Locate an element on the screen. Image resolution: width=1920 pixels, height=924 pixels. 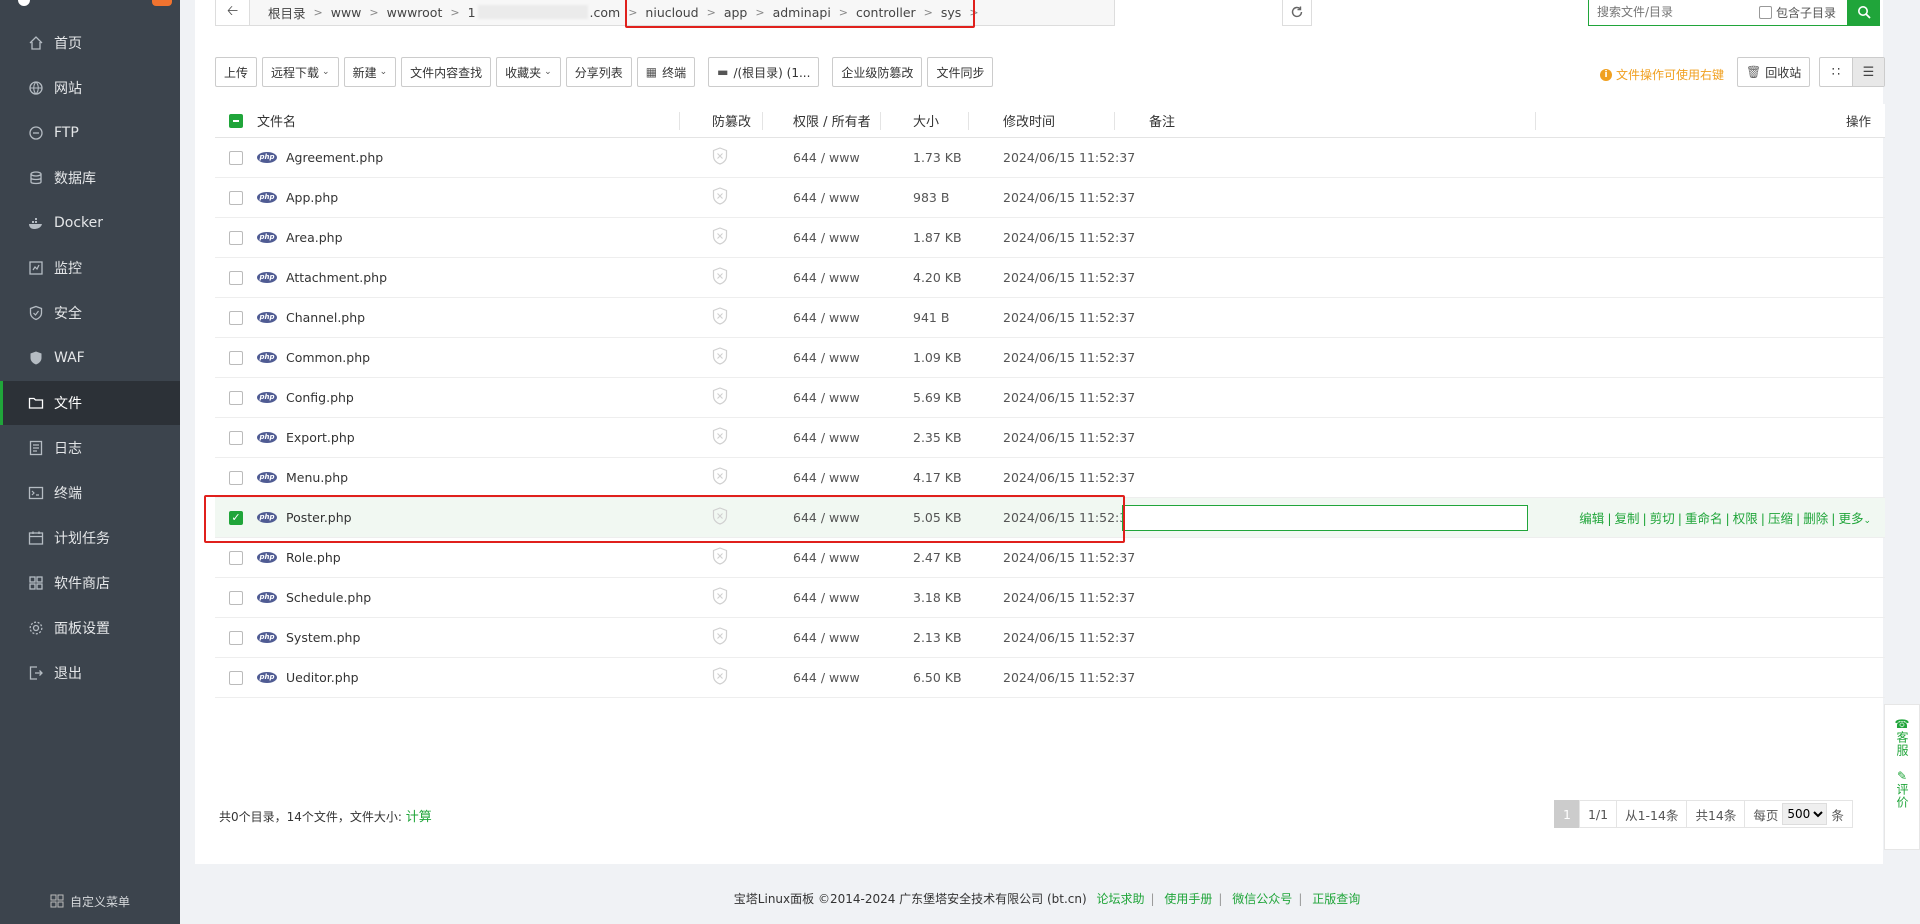
file-name: Area.php is located at coordinates (314, 237).